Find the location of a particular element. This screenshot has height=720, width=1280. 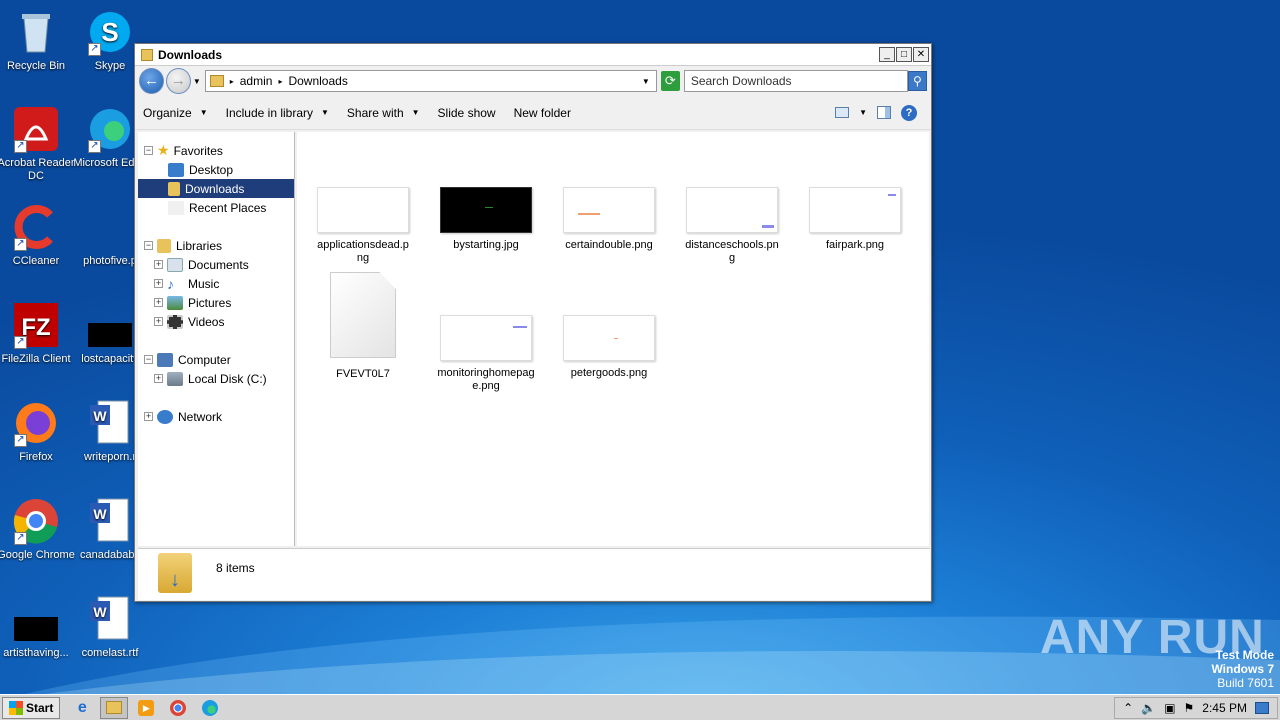

slide-show-button: Slide show is located at coordinates (467, 113).